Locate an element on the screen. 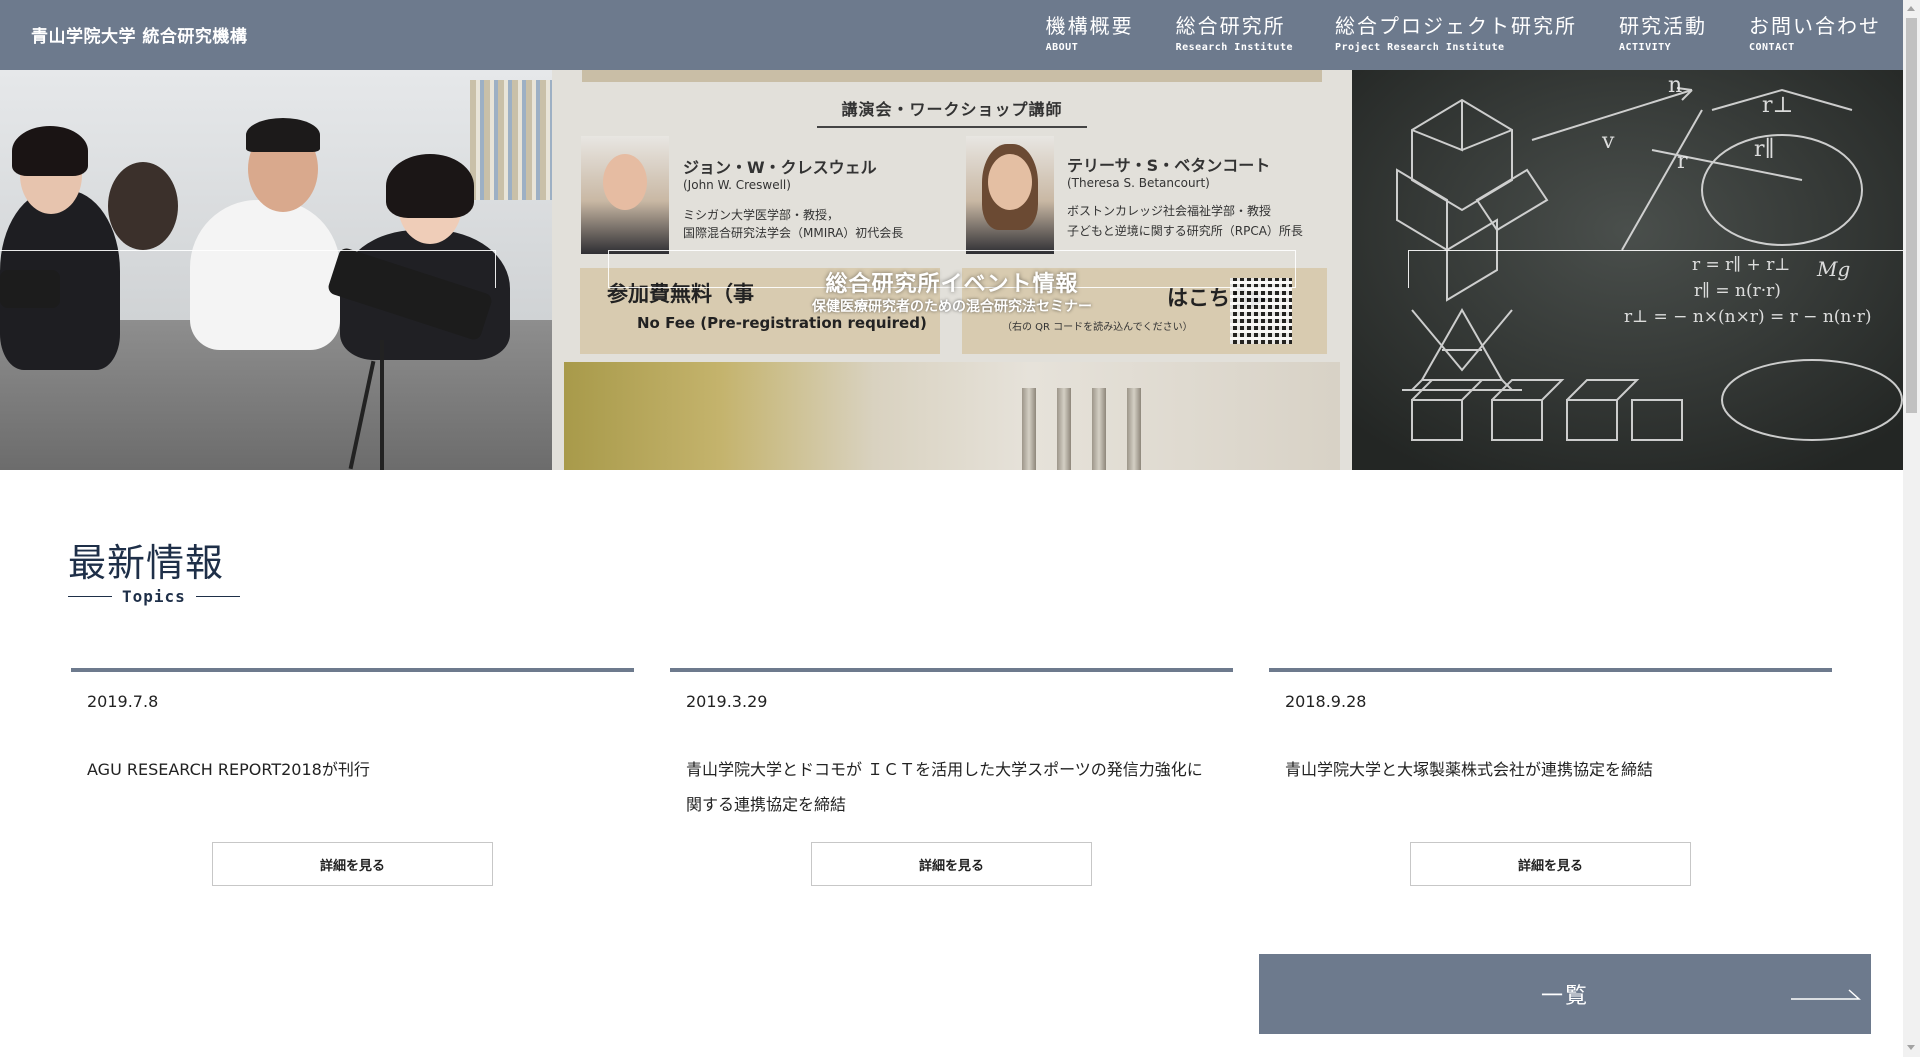 The image size is (1920, 1057). person-image is located at coordinates (265, 275).